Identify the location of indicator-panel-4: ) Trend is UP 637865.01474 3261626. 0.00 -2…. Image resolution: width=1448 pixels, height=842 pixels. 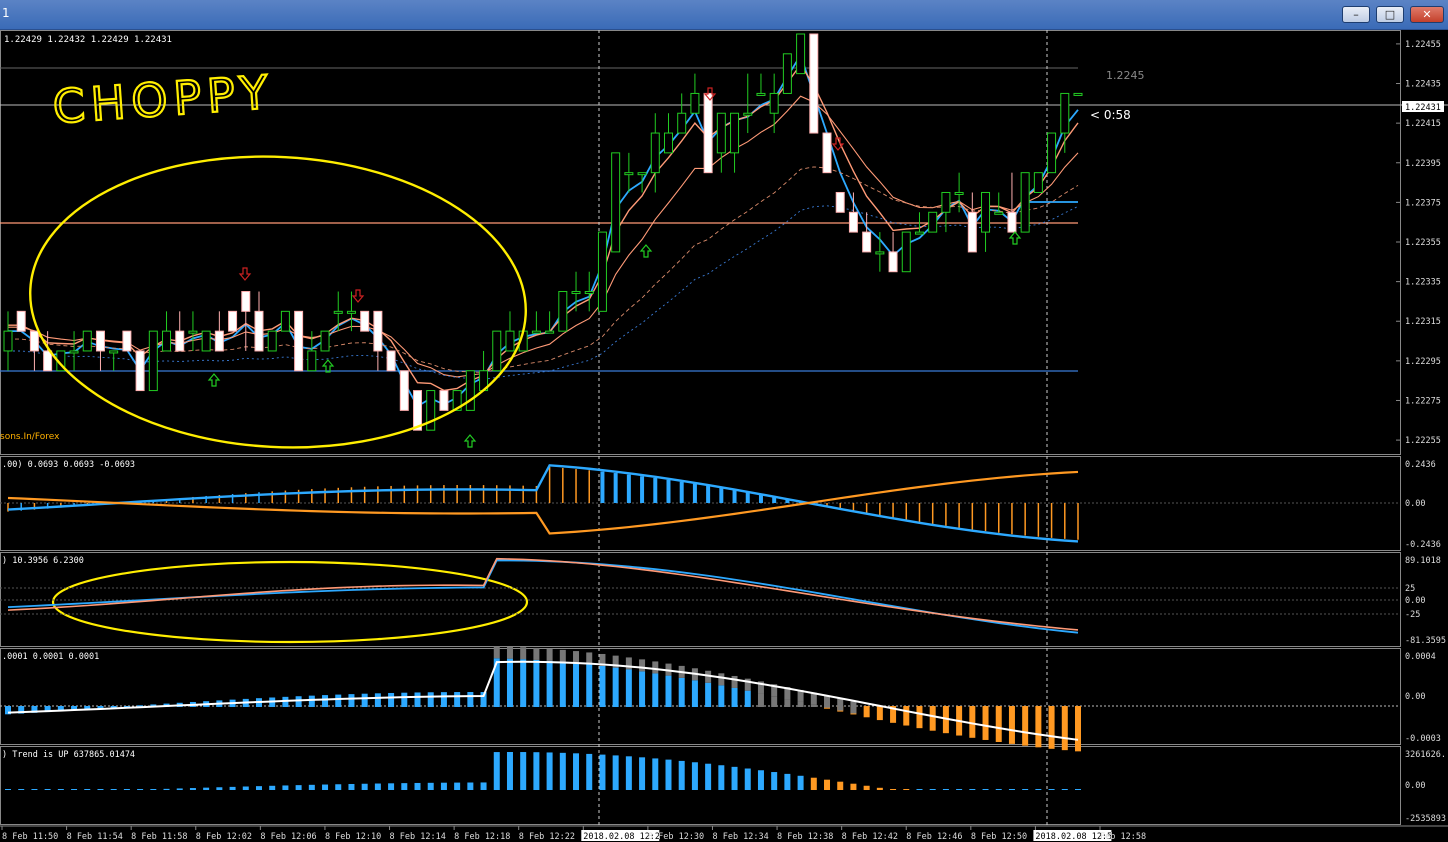
(724, 787).